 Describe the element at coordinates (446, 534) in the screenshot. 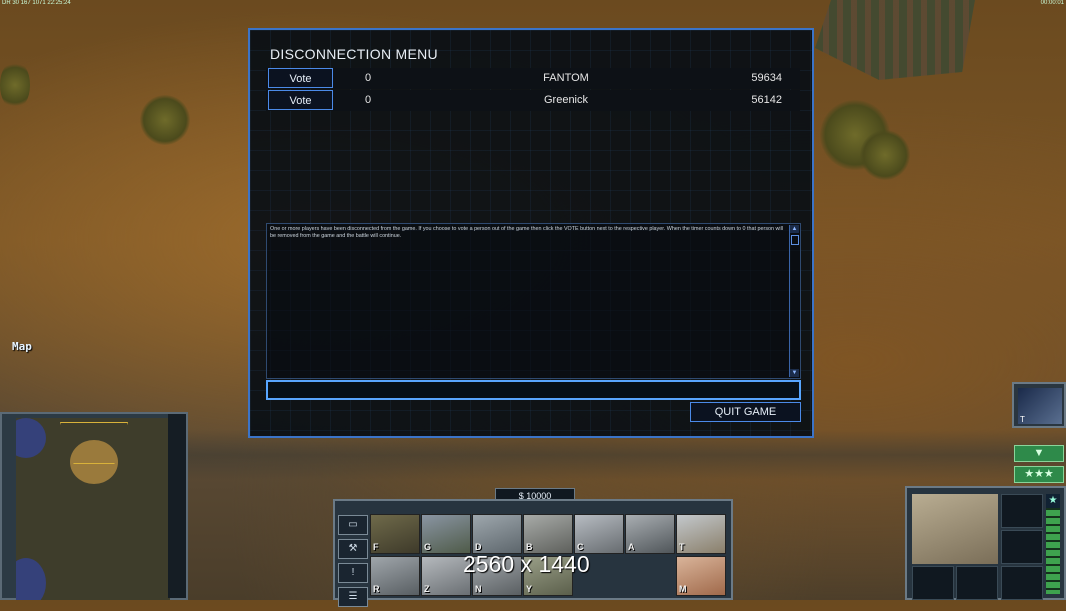

I see `build-infantry-button: G` at that location.